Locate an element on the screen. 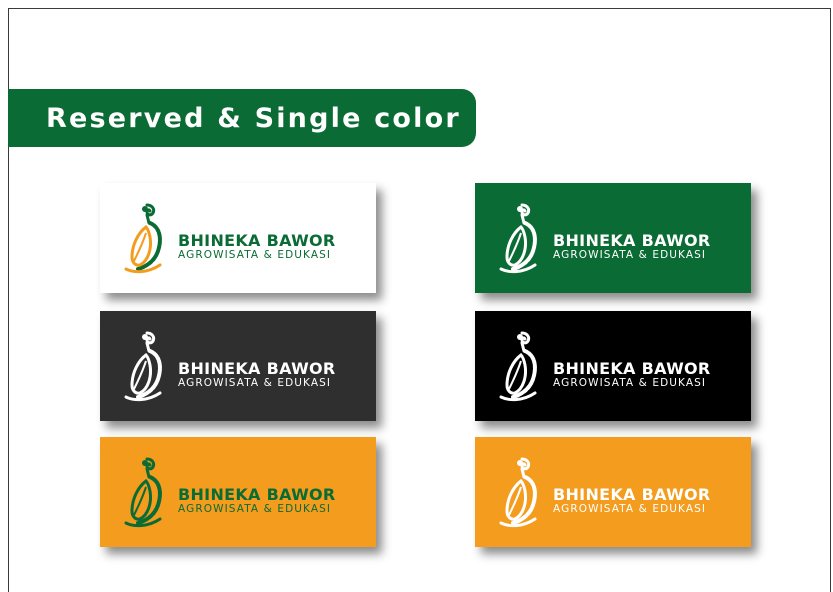  section-title: Reserved & Single color is located at coordinates (253, 118).